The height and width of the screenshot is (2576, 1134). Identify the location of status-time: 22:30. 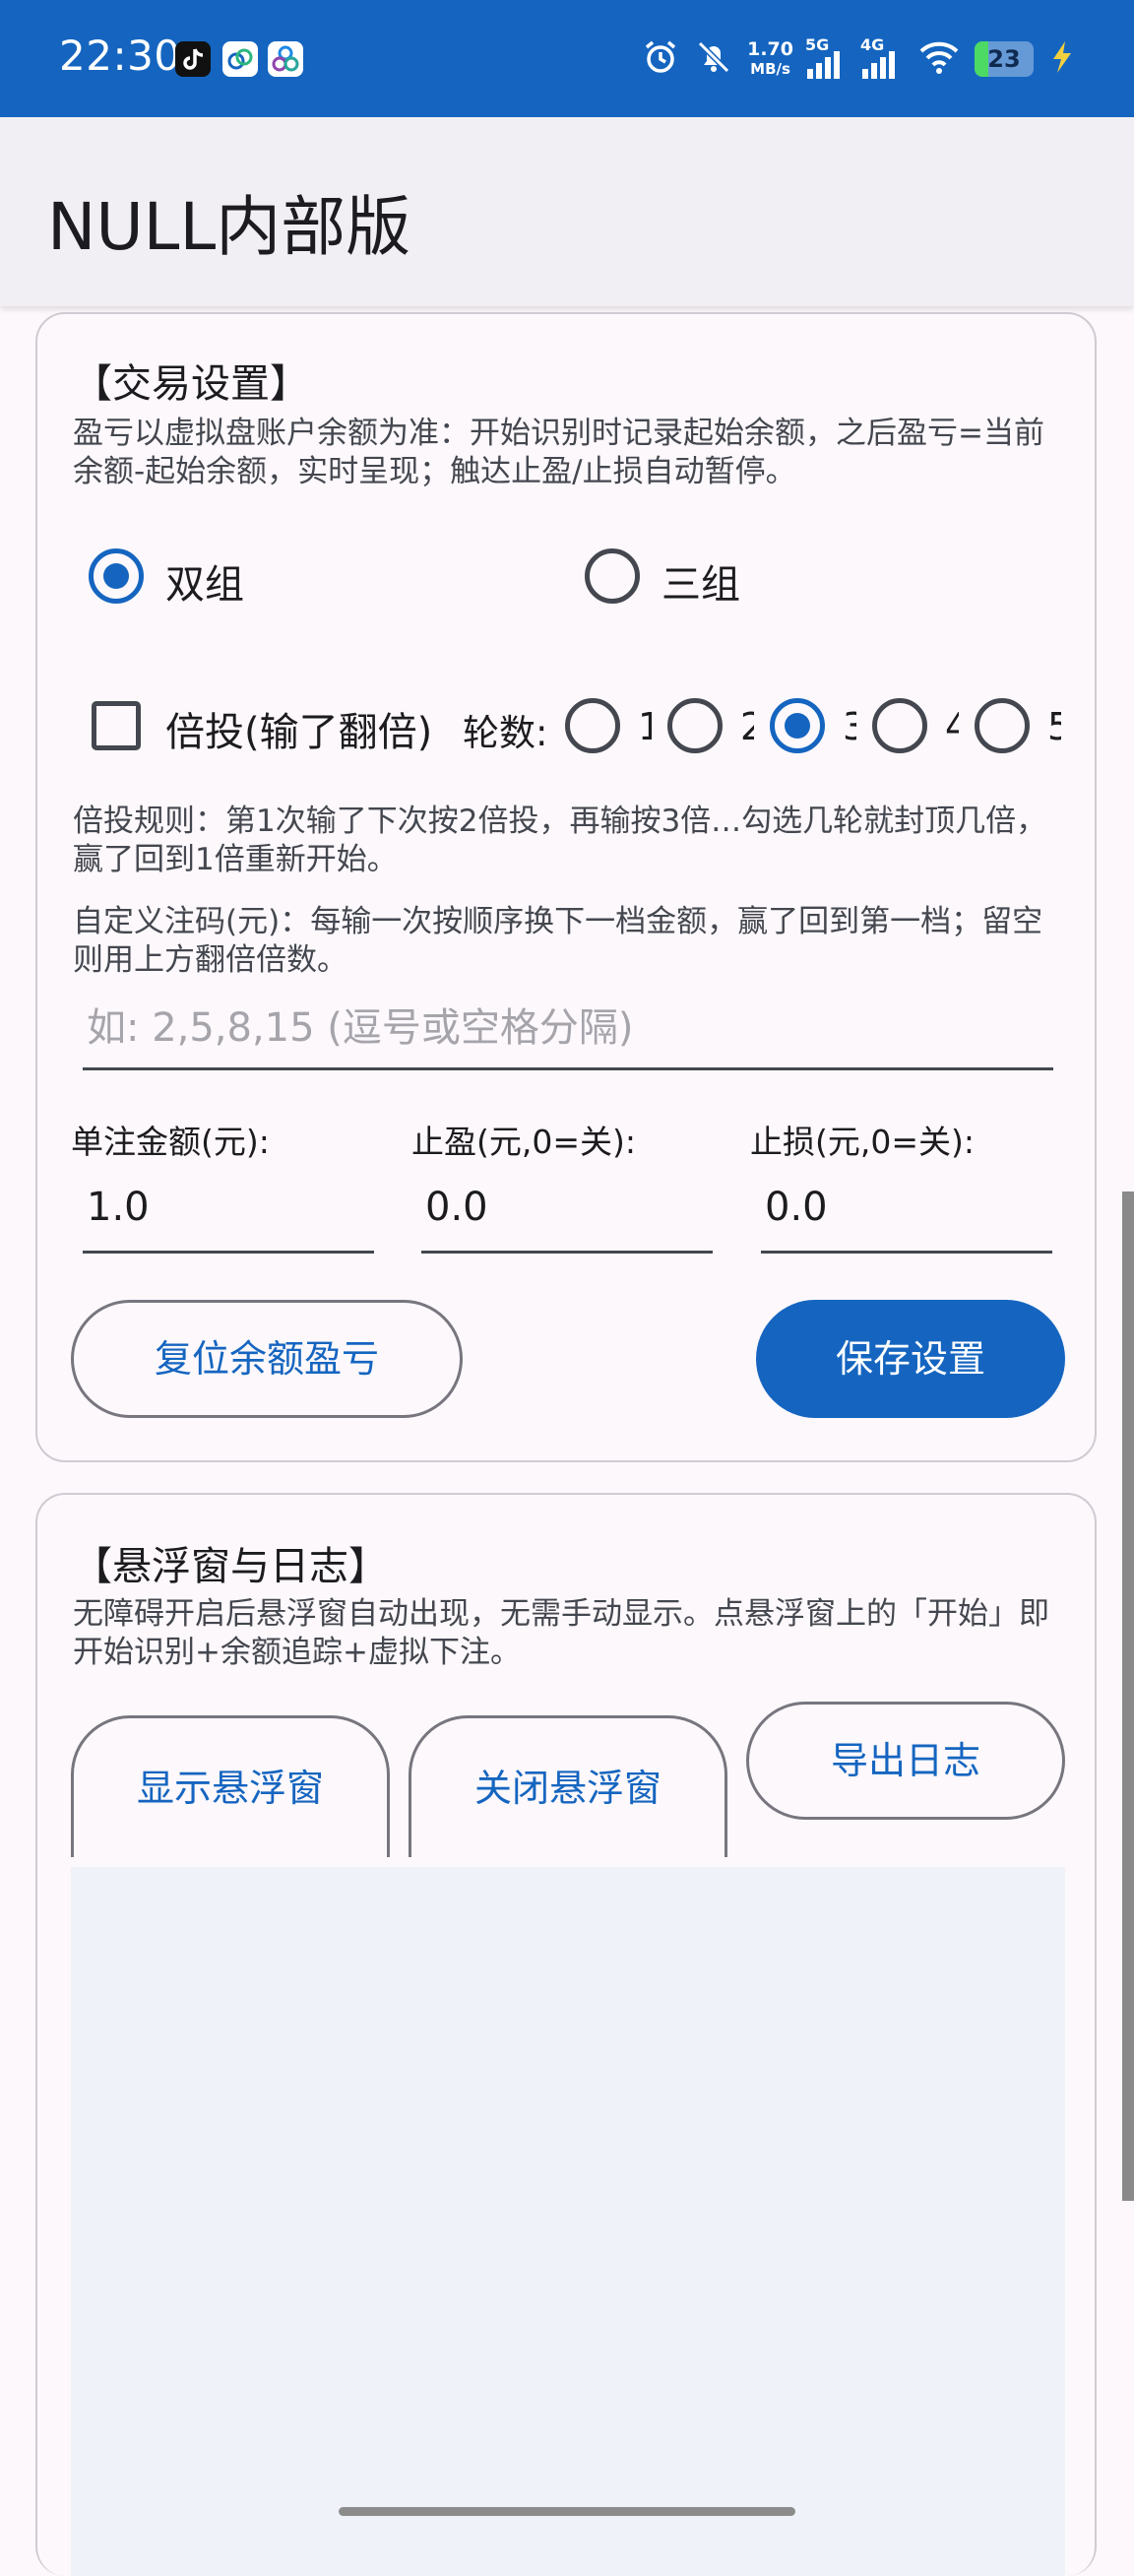
(120, 56).